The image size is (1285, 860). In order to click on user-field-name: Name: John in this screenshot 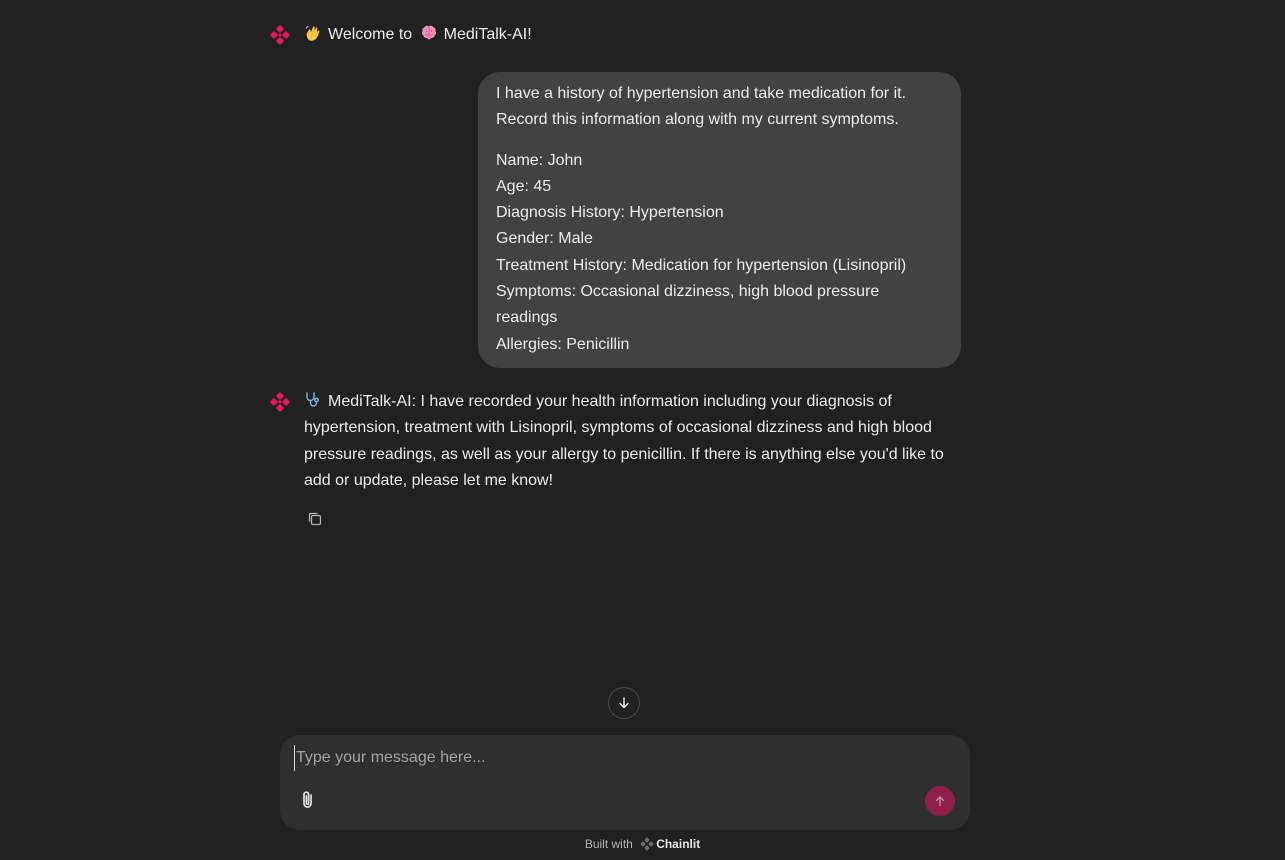, I will do `click(539, 160)`.